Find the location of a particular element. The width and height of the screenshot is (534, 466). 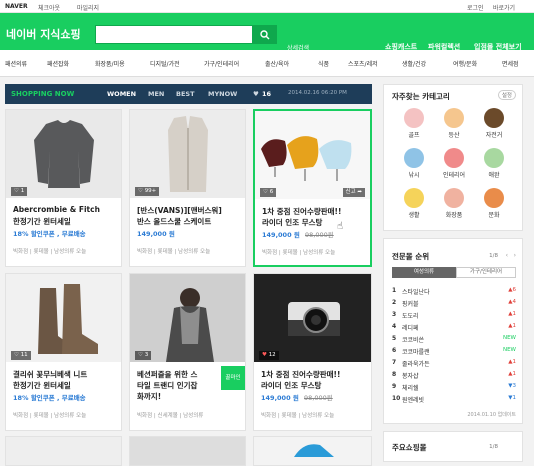

rank-row: 8 봉자샵 ▲1 is located at coordinates (454, 376).